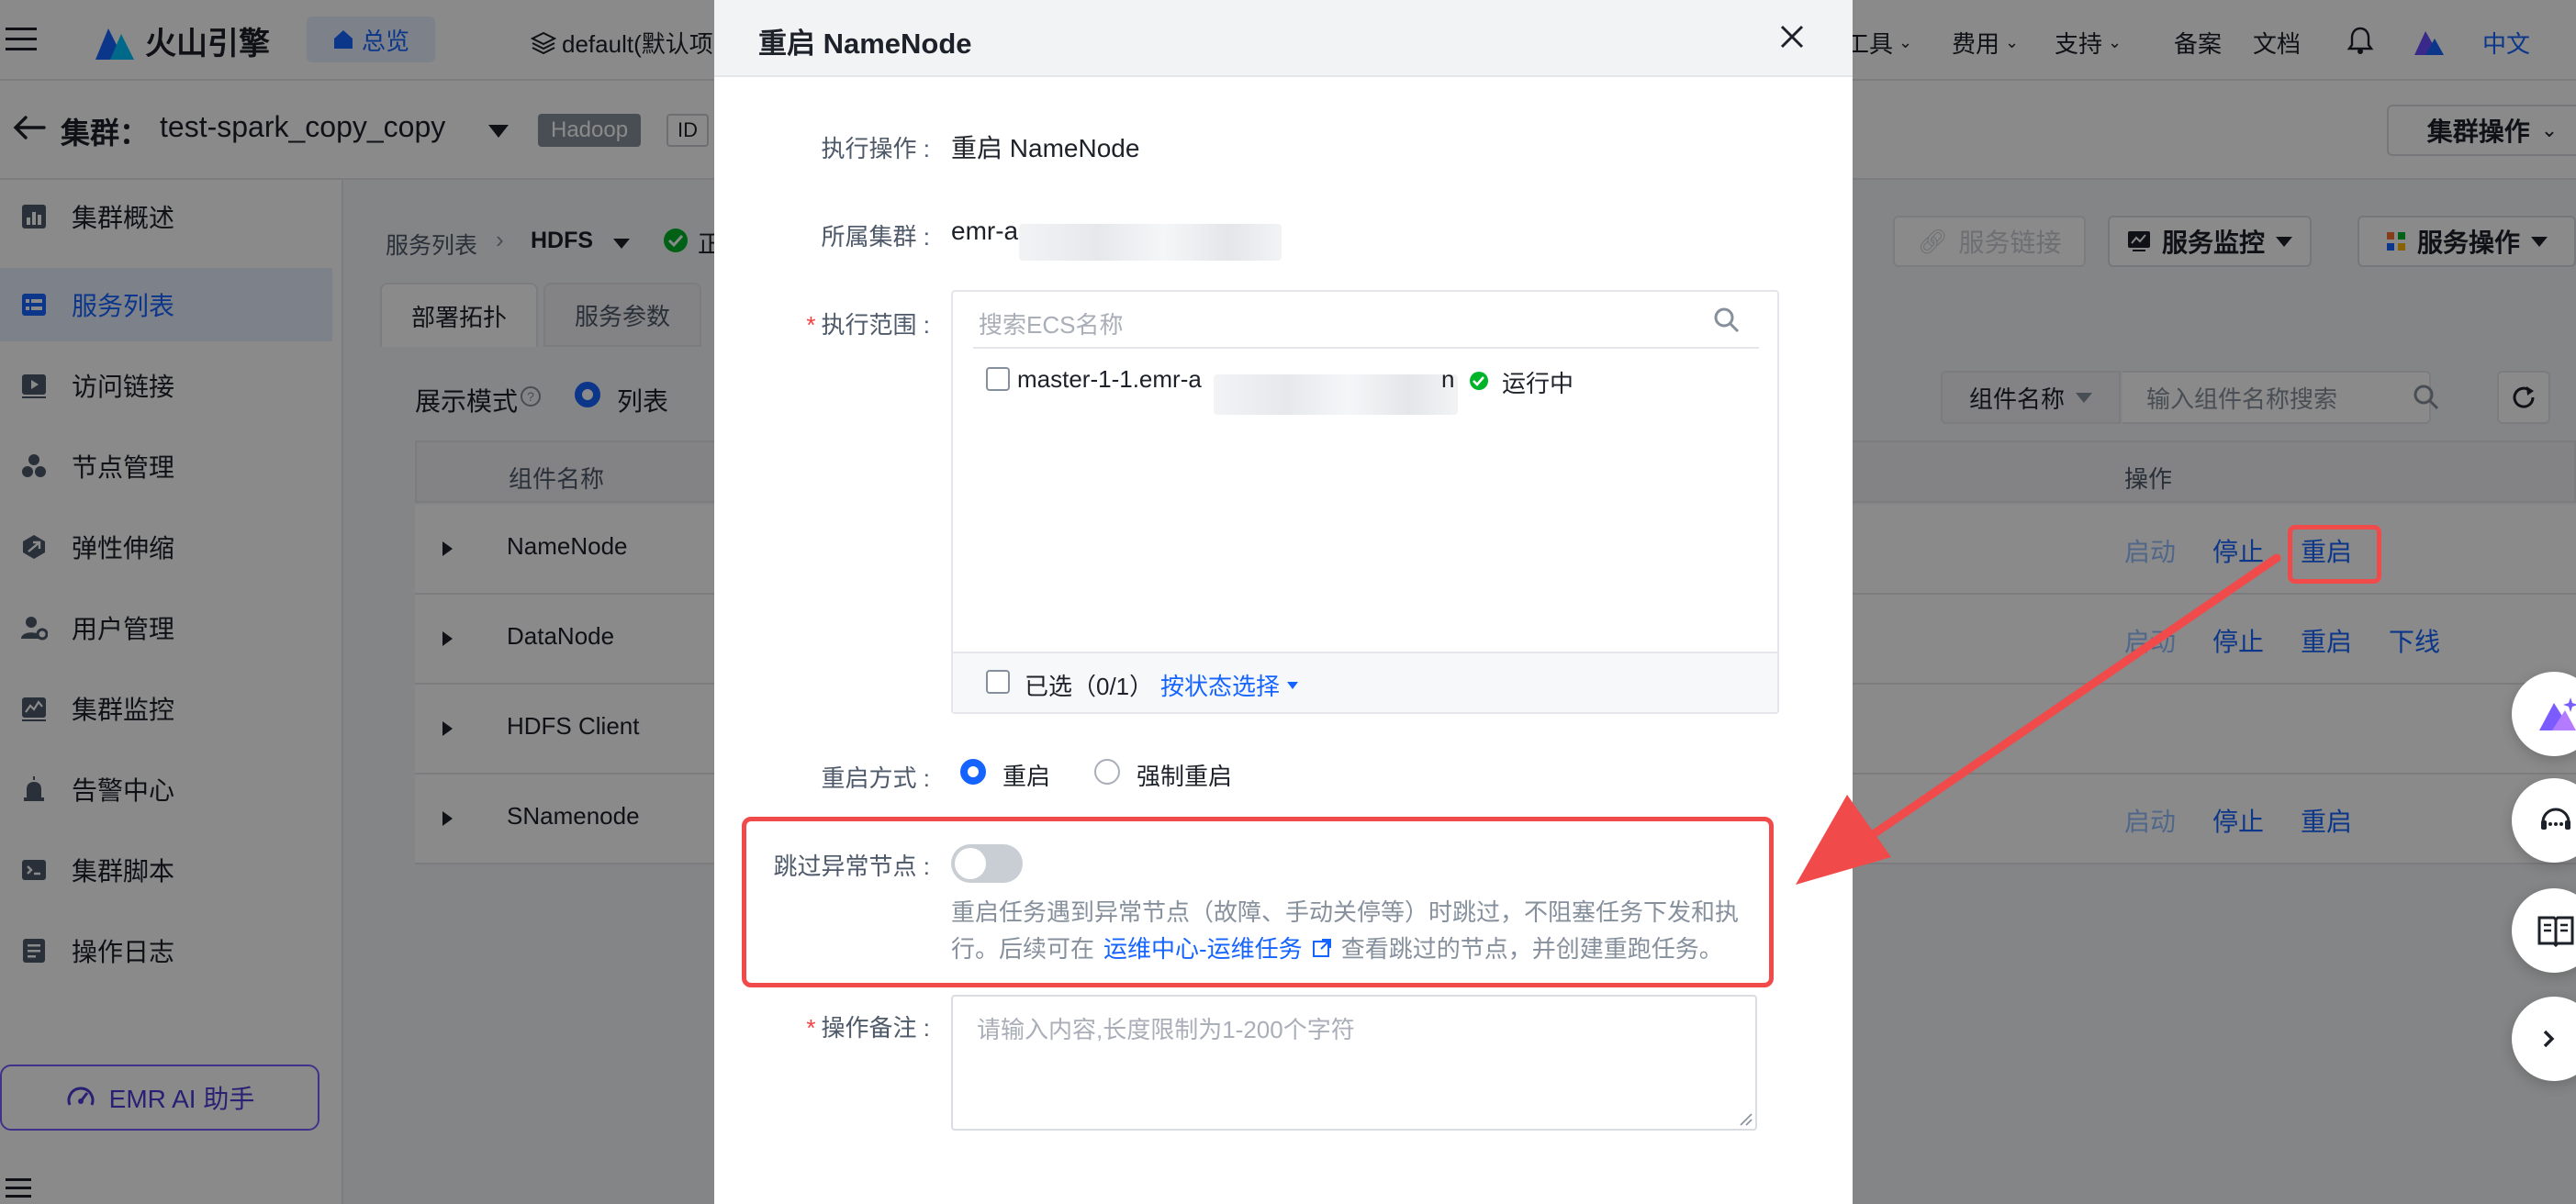 This screenshot has width=2576, height=1204. What do you see at coordinates (2061, 706) in the screenshot?
I see `annotation-arrow-shaft` at bounding box center [2061, 706].